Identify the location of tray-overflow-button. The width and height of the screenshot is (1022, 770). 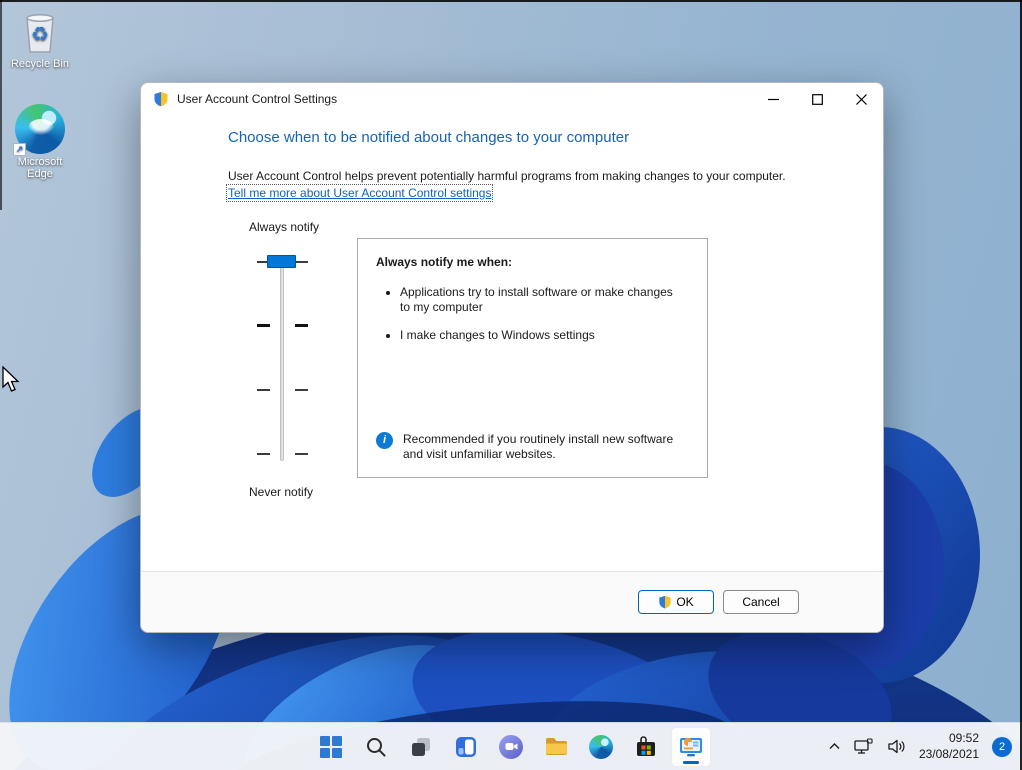
(834, 746).